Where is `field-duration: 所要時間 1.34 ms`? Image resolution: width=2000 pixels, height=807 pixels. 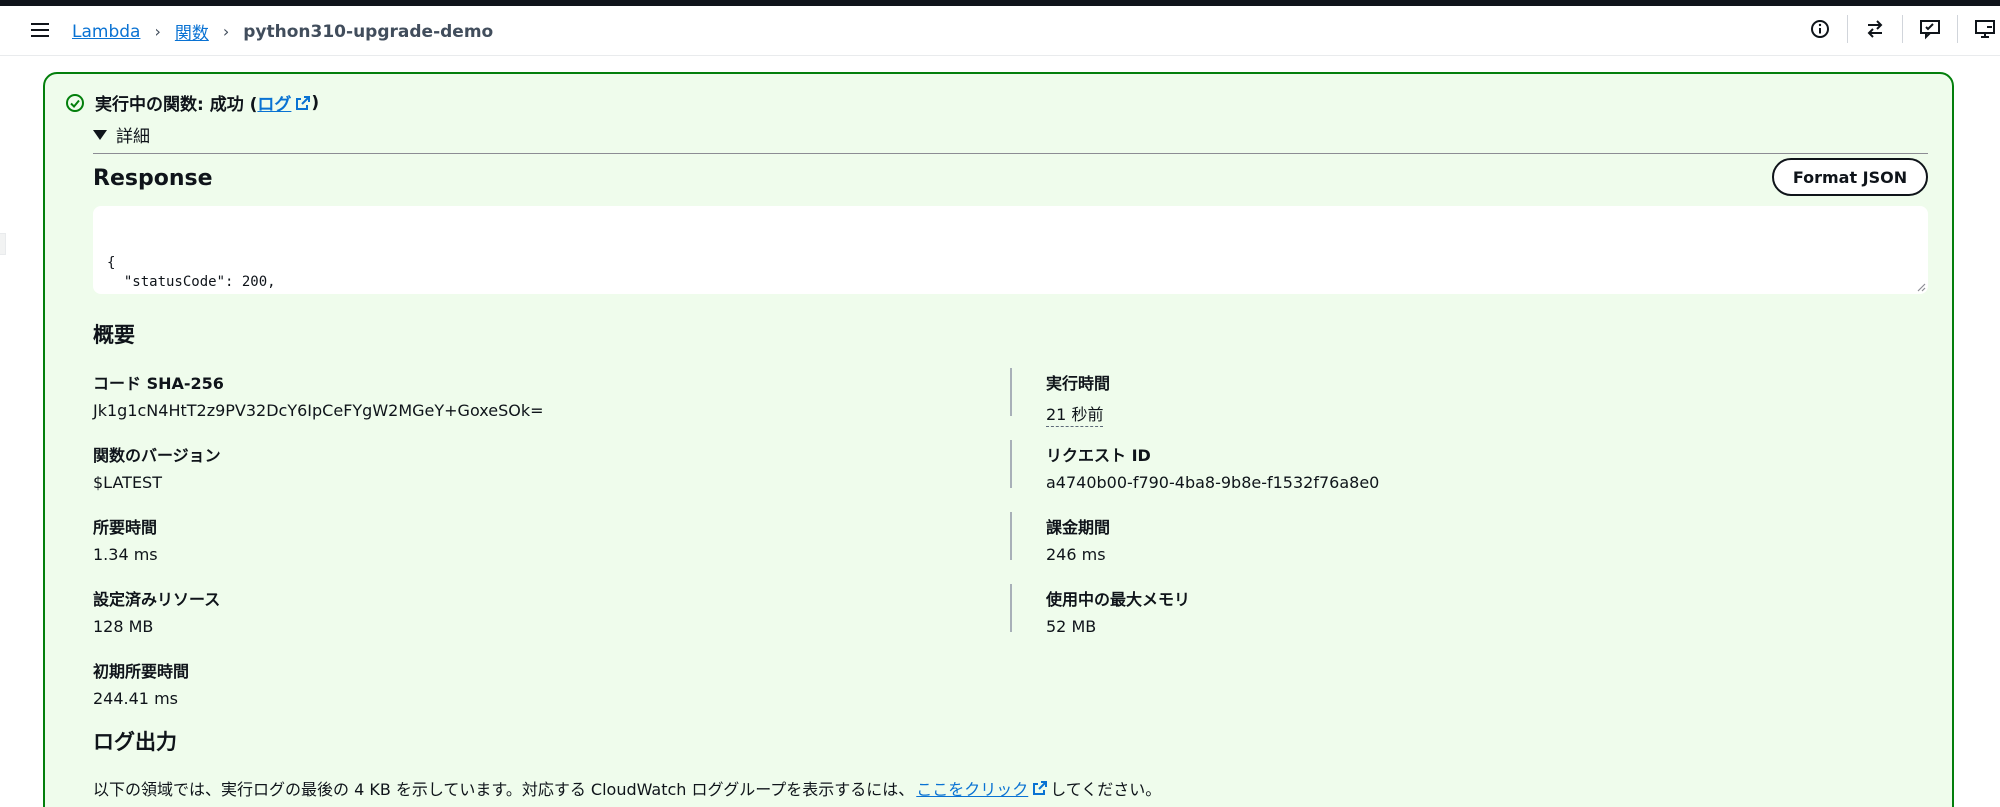
field-duration: 所要時間 1.34 ms is located at coordinates (125, 539).